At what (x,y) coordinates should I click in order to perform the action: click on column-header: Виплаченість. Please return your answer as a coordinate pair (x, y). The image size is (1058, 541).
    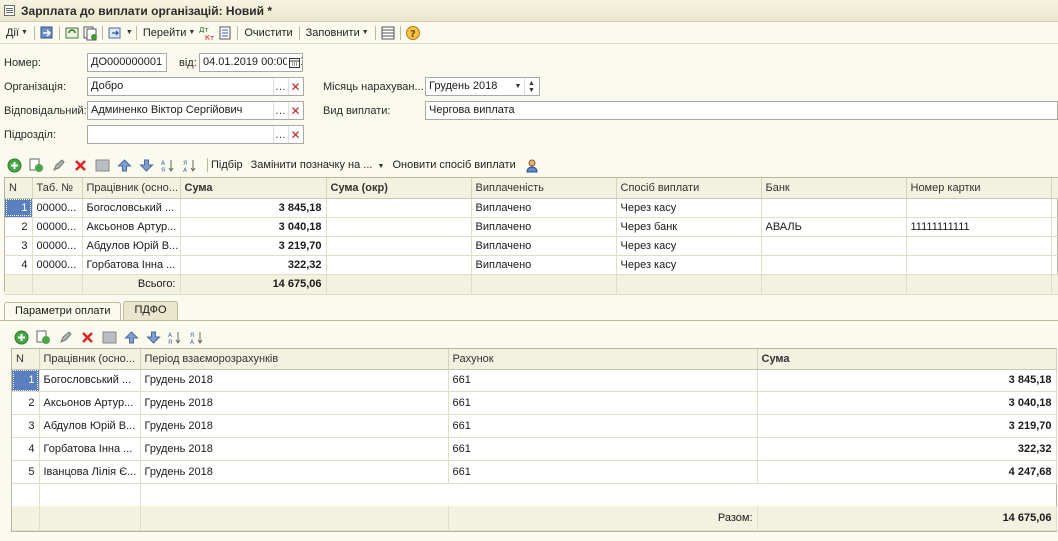
    Looking at the image, I should click on (544, 188).